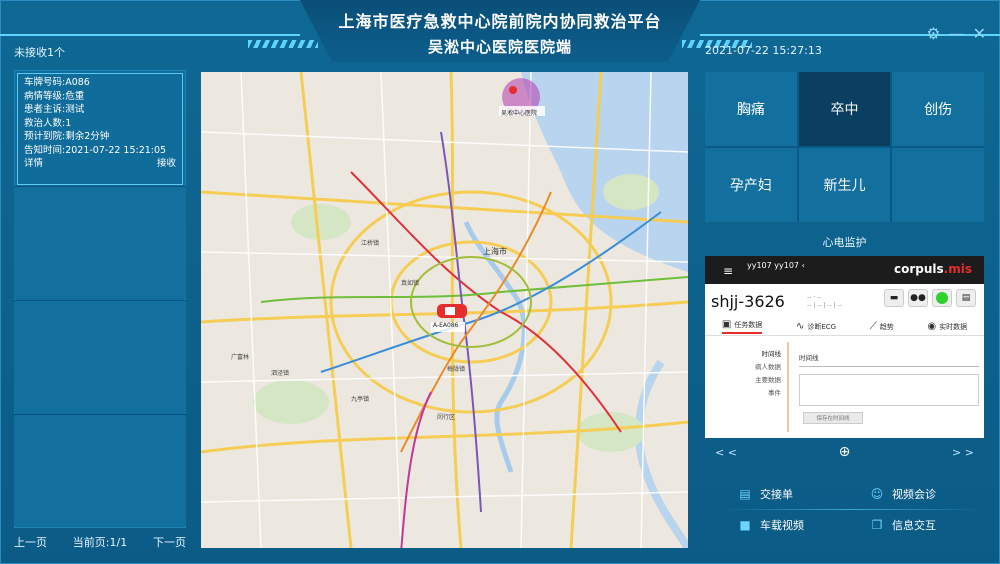 The width and height of the screenshot is (1000, 564). Describe the element at coordinates (166, 164) in the screenshot. I see `receive-button: 接收` at that location.